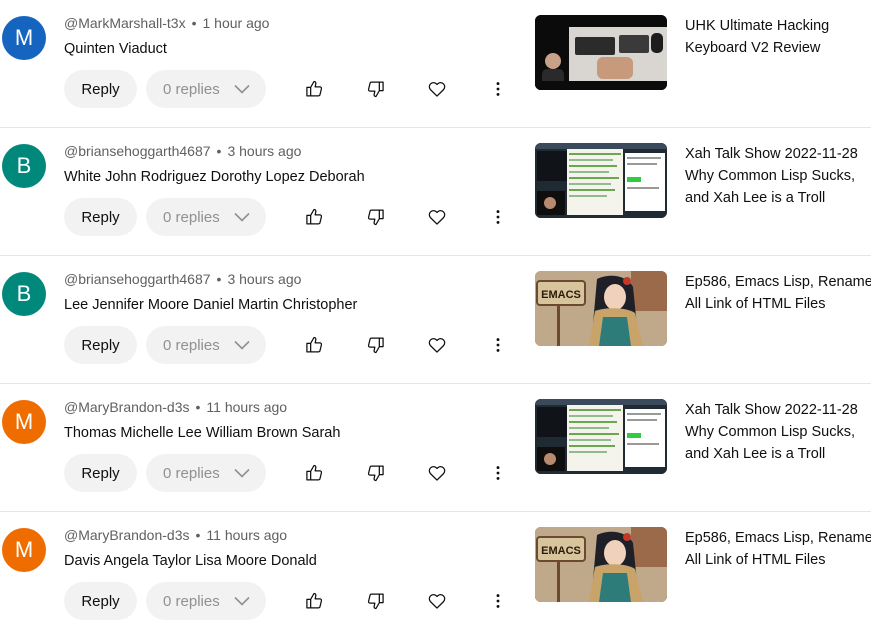  I want to click on comment-meta: @MarkMarshall-t3x • 1 hour ago, so click(166, 23).